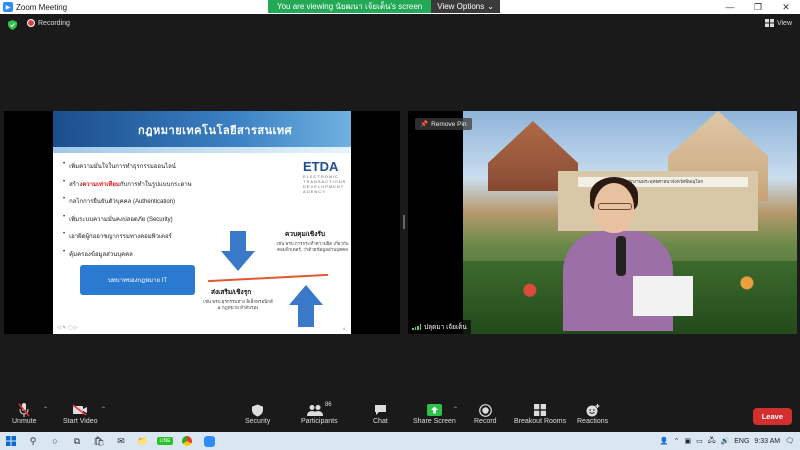 The width and height of the screenshot is (800, 450). What do you see at coordinates (306, 306) in the screenshot?
I see `arrow-up-icon` at bounding box center [306, 306].